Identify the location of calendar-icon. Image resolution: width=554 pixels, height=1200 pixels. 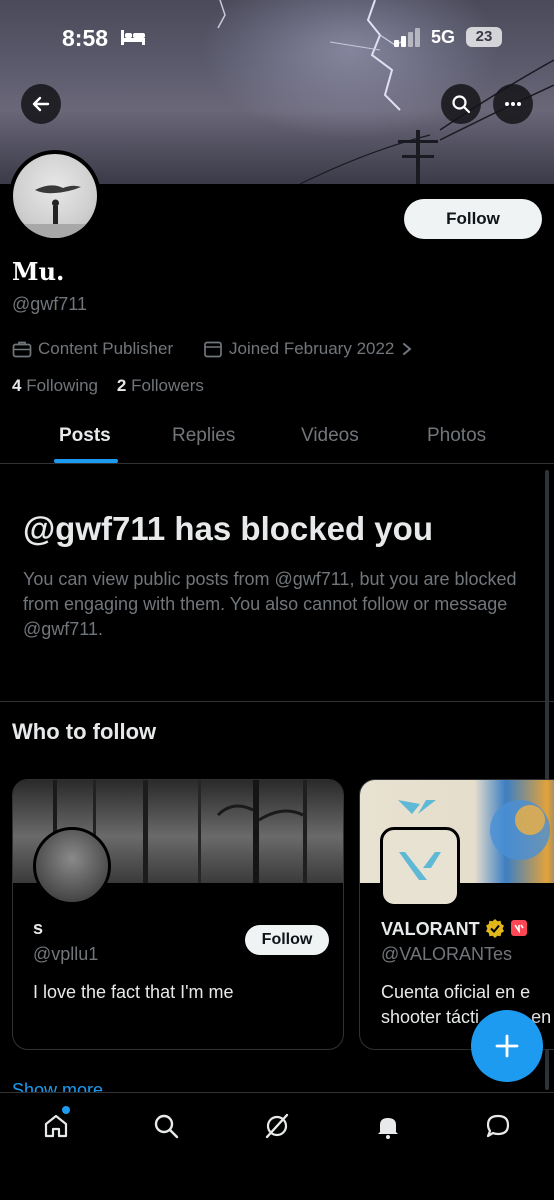
(213, 349).